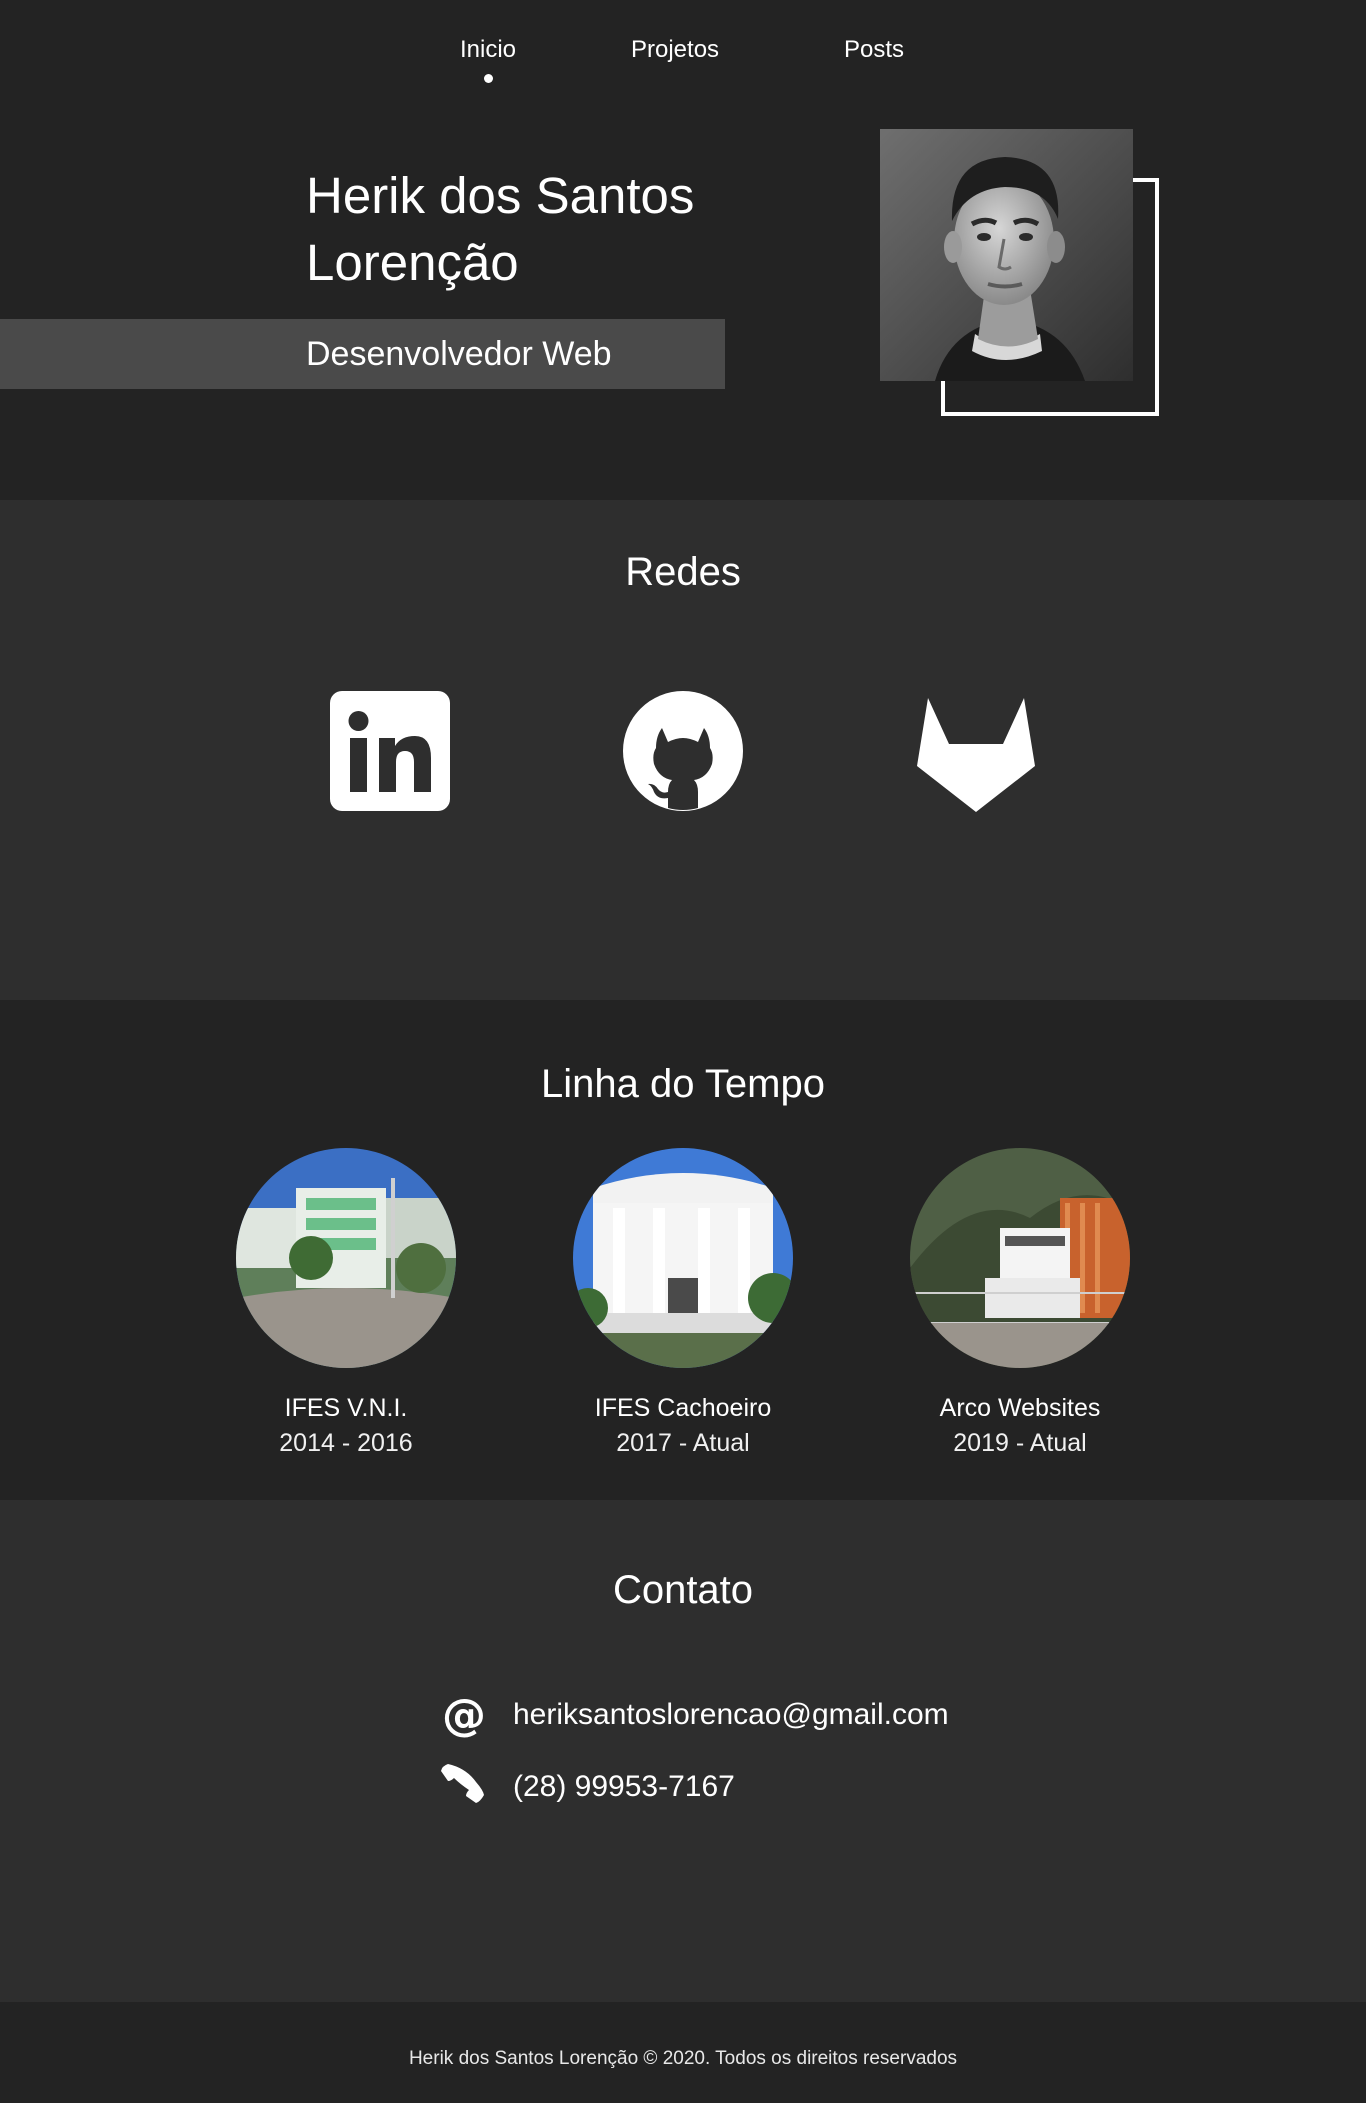 The image size is (1366, 2103). I want to click on at-icon: @, so click(464, 1714).